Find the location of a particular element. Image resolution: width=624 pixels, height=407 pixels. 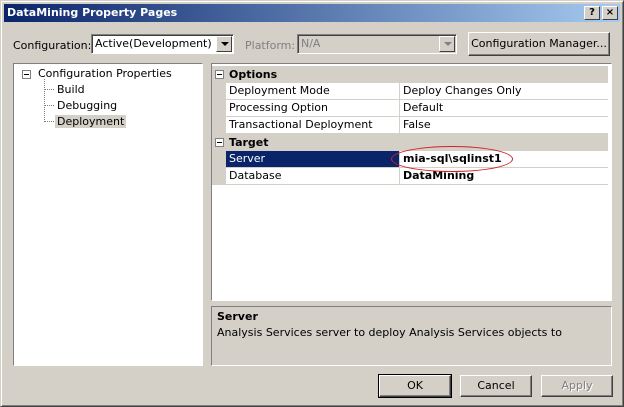

cancel-label: Cancel is located at coordinates (496, 385).